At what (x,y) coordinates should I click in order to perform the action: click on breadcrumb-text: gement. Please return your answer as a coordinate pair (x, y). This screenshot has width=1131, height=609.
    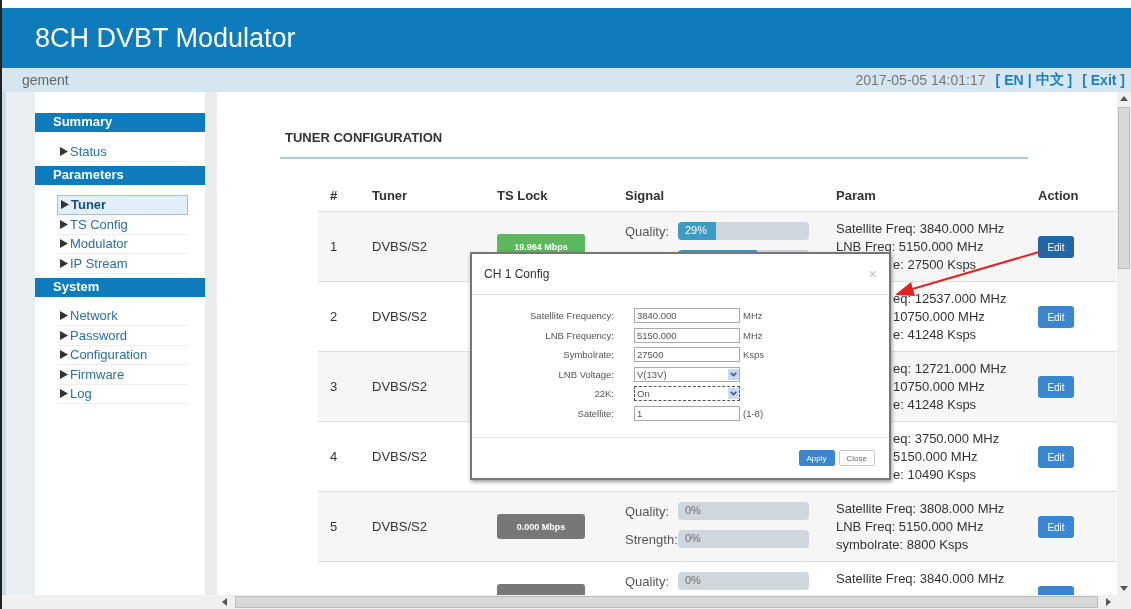
    Looking at the image, I should click on (45, 80).